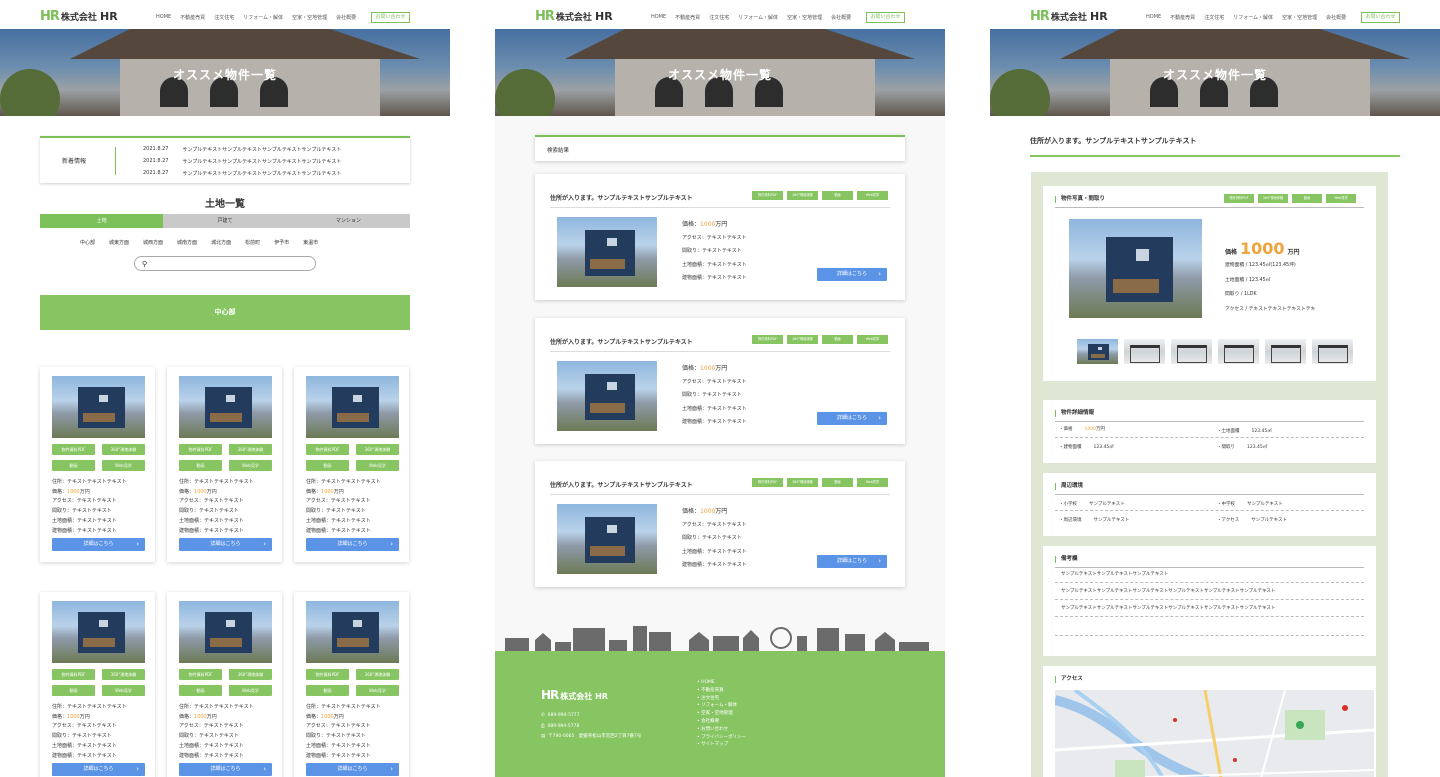 The image size is (1440, 777). Describe the element at coordinates (1214, 733) in the screenshot. I see `access-map` at that location.